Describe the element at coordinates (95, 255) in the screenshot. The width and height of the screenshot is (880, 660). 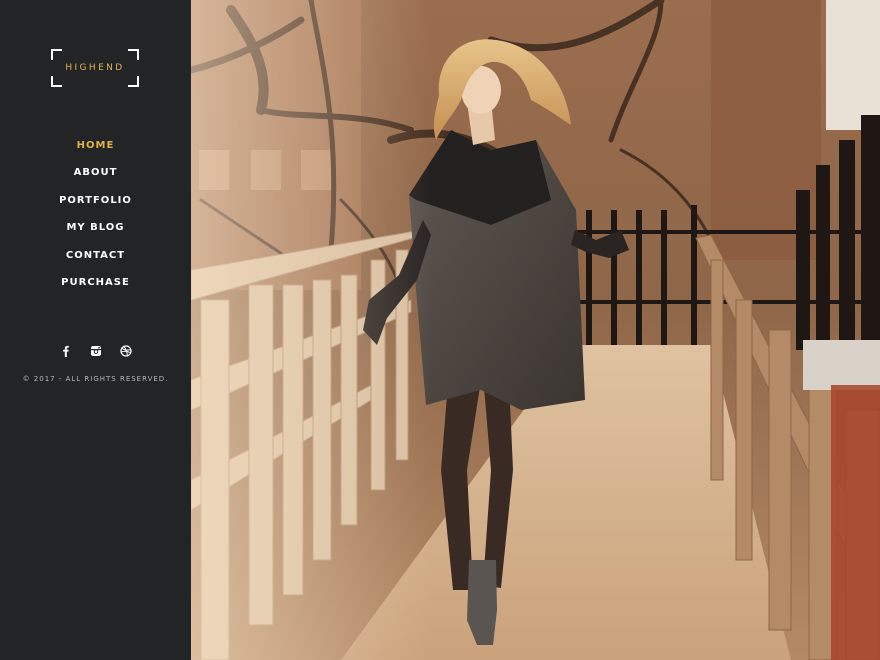
I see `nav-link-contact: CONTACT` at that location.